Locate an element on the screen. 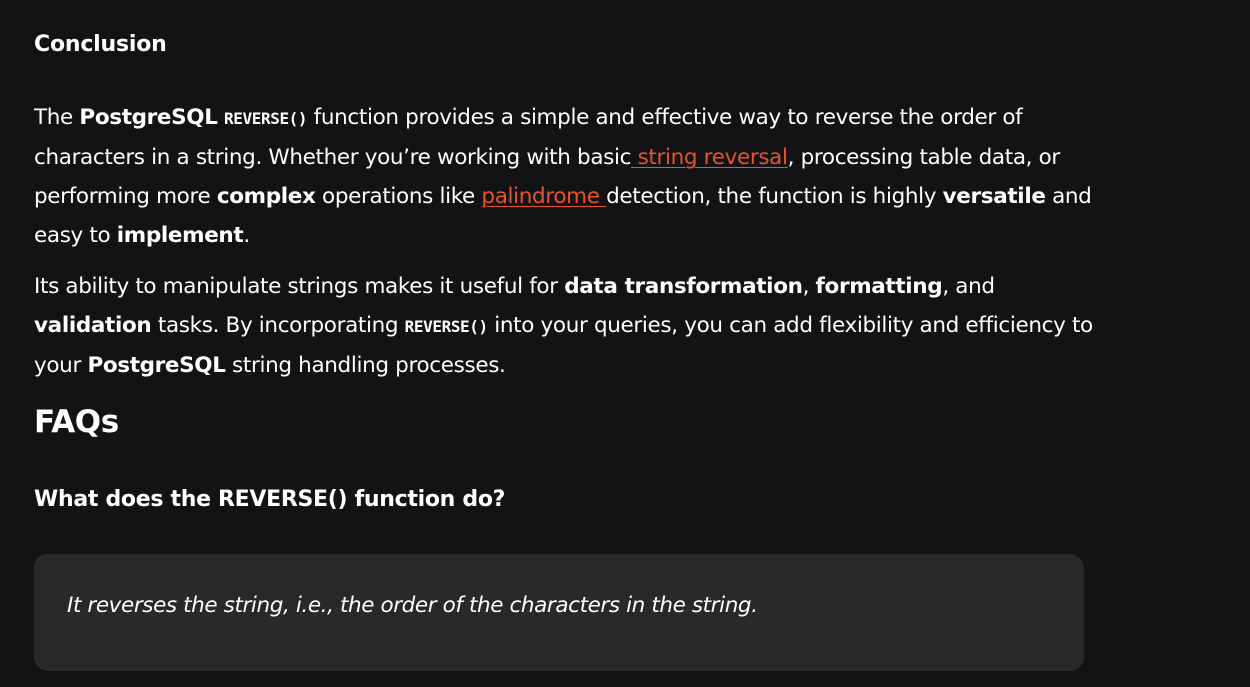 The image size is (1250, 687). link-palindrome: palindrome is located at coordinates (543, 196).